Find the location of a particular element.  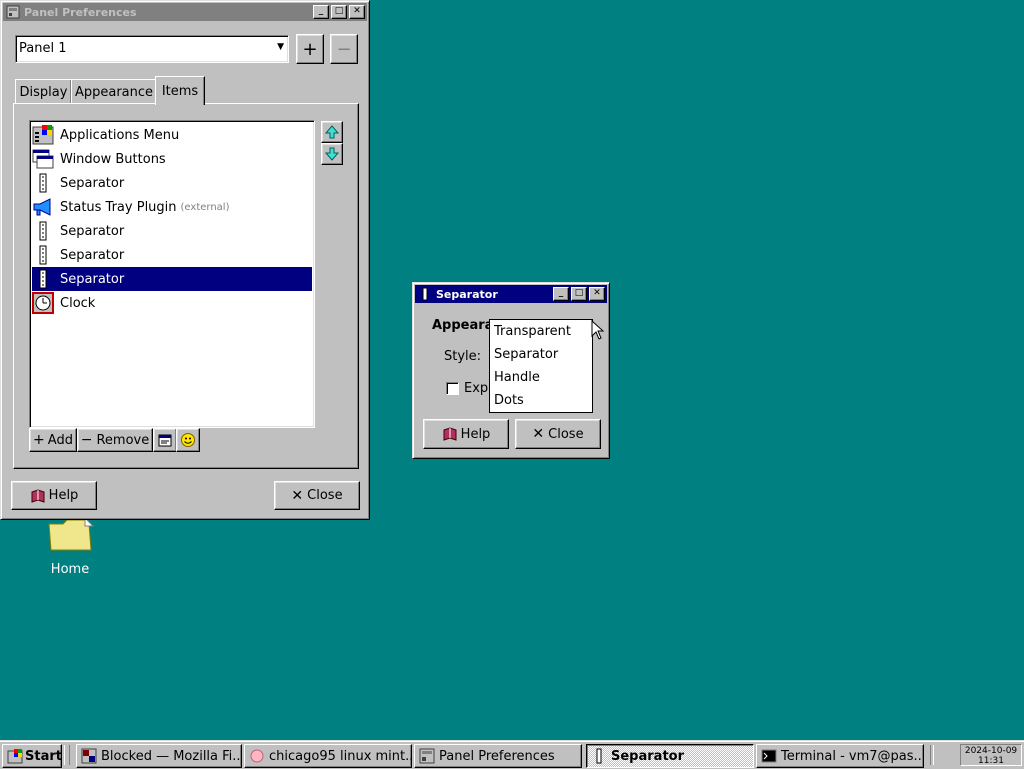

expand-checkbox is located at coordinates (452, 388).